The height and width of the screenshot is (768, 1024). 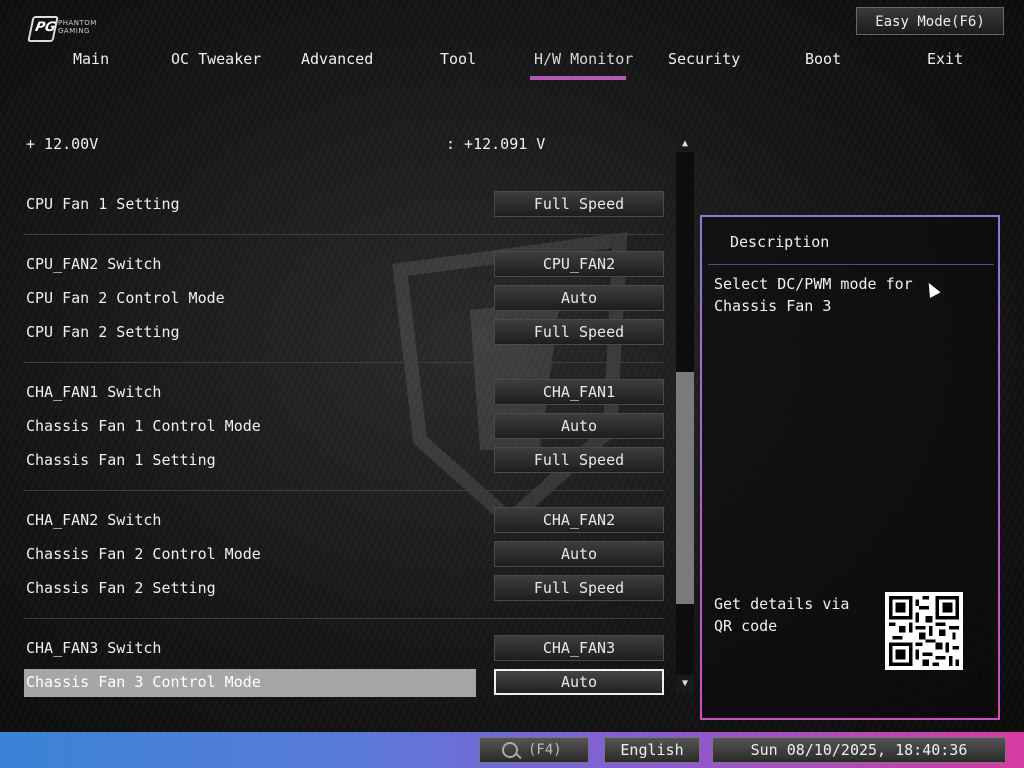 What do you see at coordinates (579, 520) in the screenshot?
I see `cha-fan2-switch-dropdown: CHA_FAN2` at bounding box center [579, 520].